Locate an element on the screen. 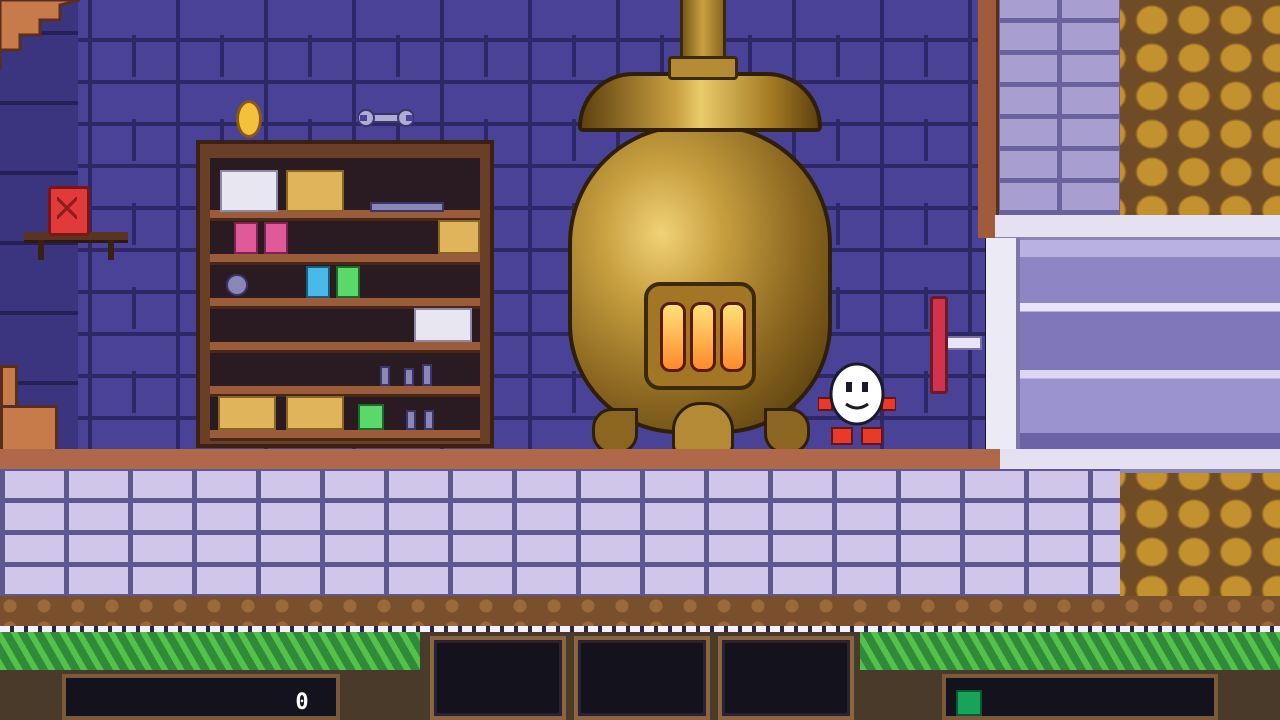  hud-grass-left is located at coordinates (210, 651).